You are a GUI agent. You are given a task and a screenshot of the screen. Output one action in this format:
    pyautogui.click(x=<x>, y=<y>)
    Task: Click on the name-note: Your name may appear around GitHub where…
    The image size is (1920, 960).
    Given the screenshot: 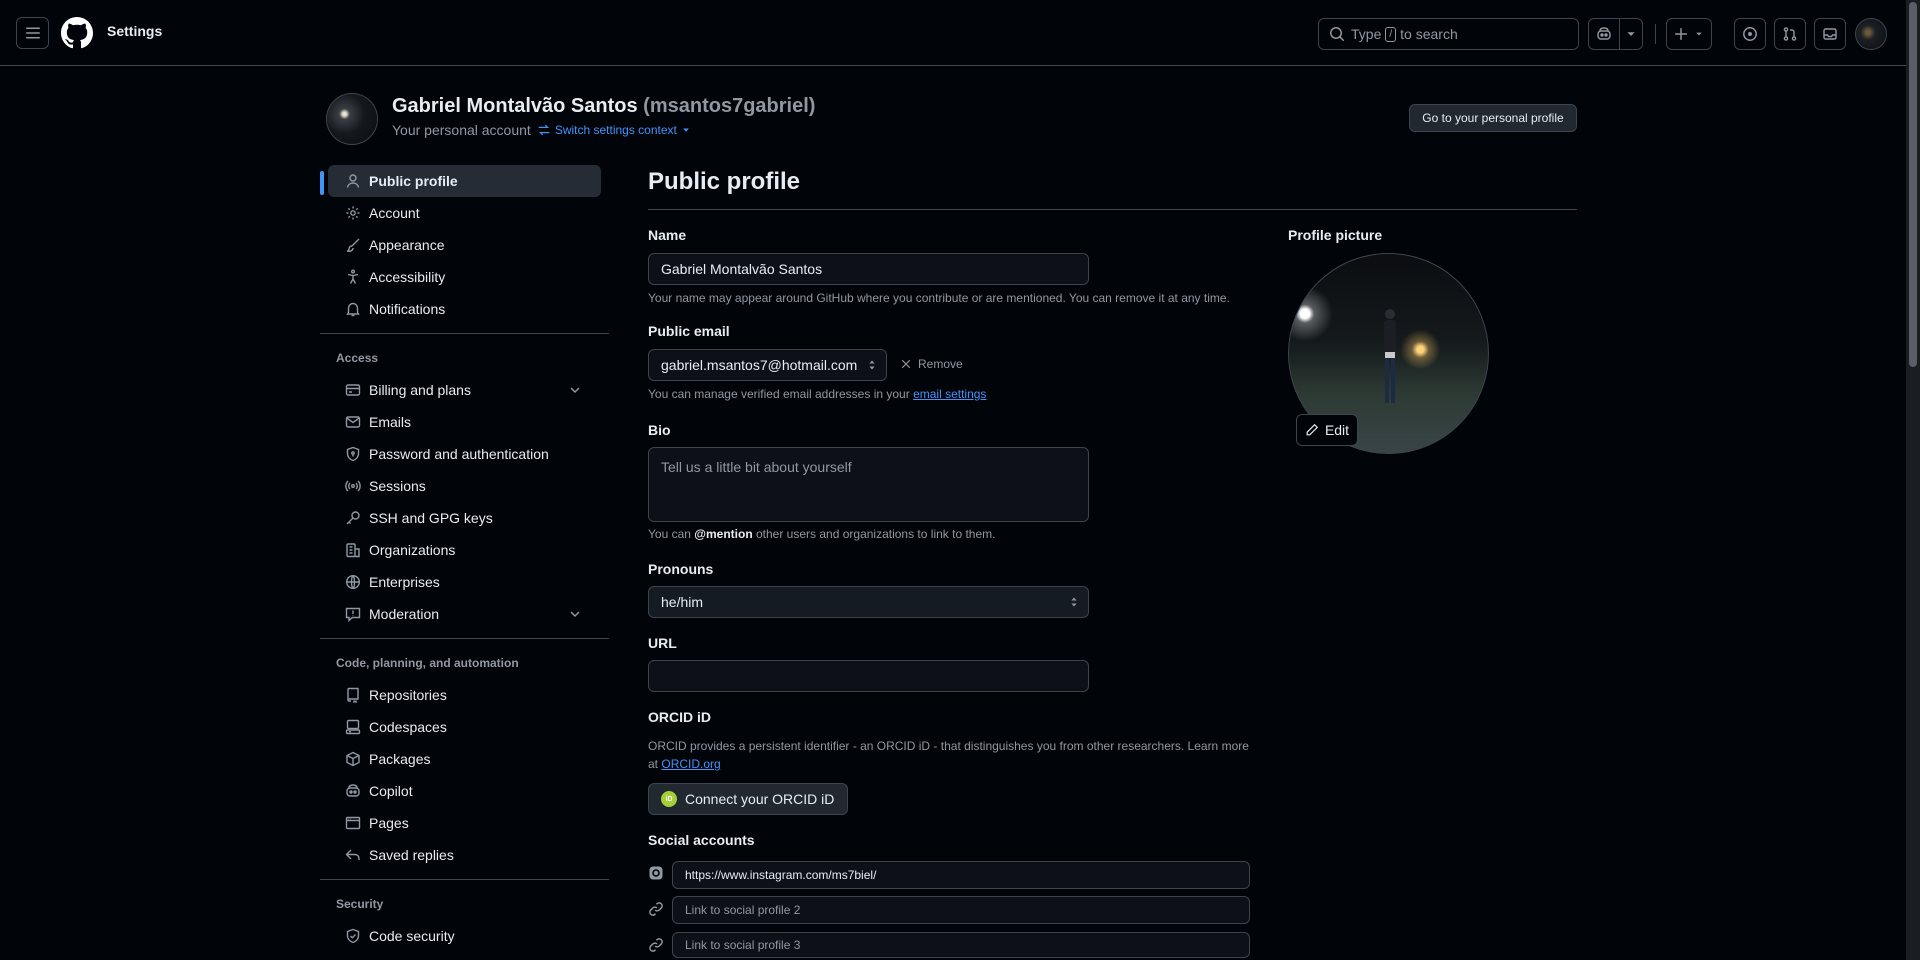 What is the action you would take?
    pyautogui.click(x=939, y=298)
    